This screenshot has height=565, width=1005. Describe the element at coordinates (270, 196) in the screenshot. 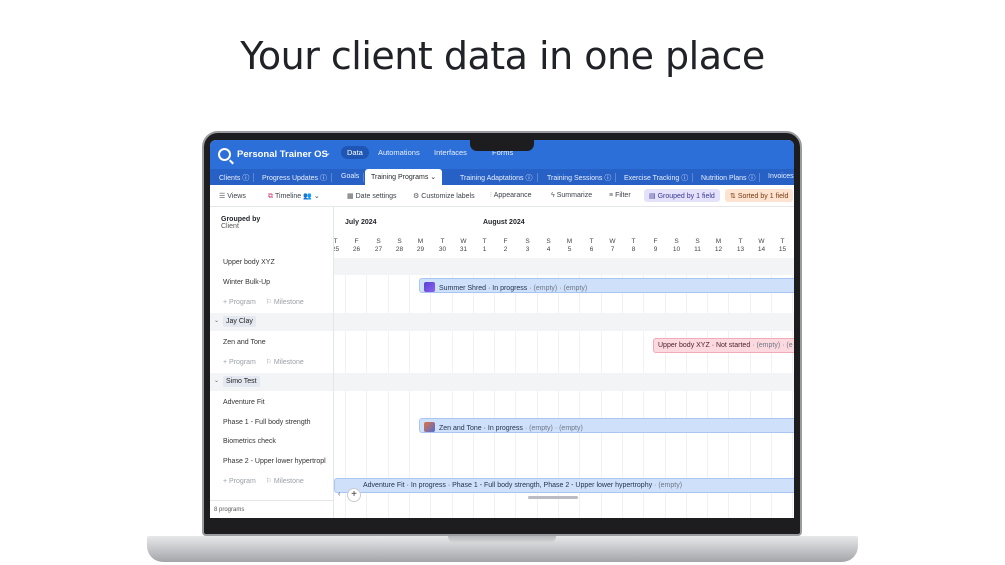

I see `timeline-icon: ⧉` at that location.